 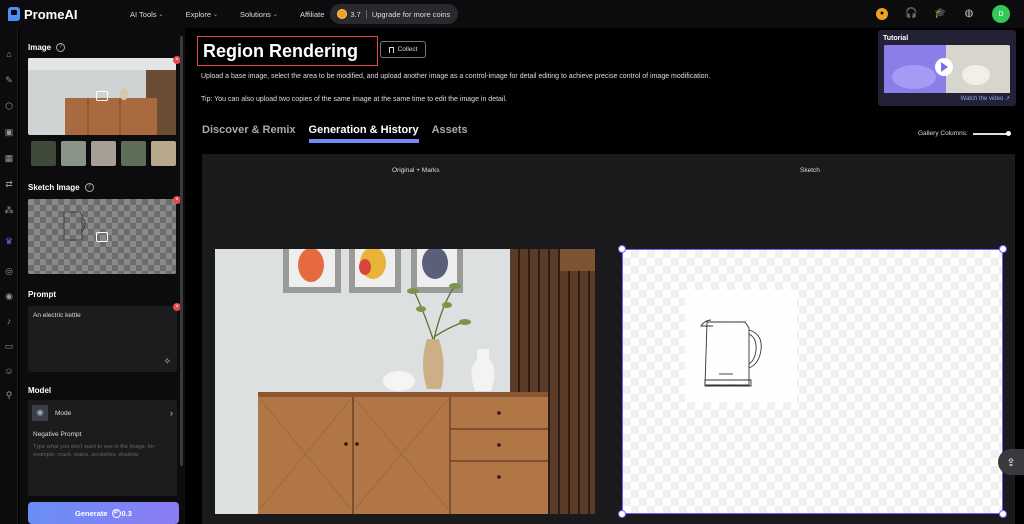 What do you see at coordinates (287, 51) in the screenshot?
I see `page-title: Region Rendering` at bounding box center [287, 51].